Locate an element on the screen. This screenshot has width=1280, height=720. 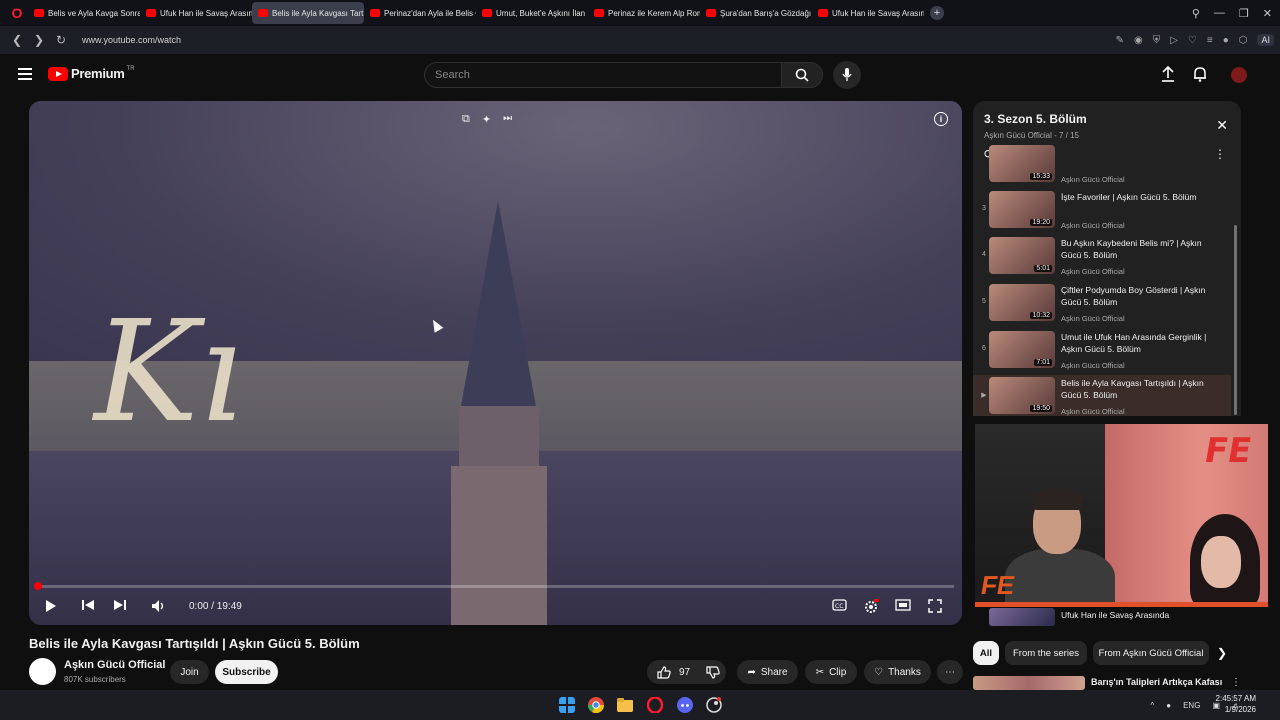
microphone-tray-icon: ● is located at coordinates (1168, 705).